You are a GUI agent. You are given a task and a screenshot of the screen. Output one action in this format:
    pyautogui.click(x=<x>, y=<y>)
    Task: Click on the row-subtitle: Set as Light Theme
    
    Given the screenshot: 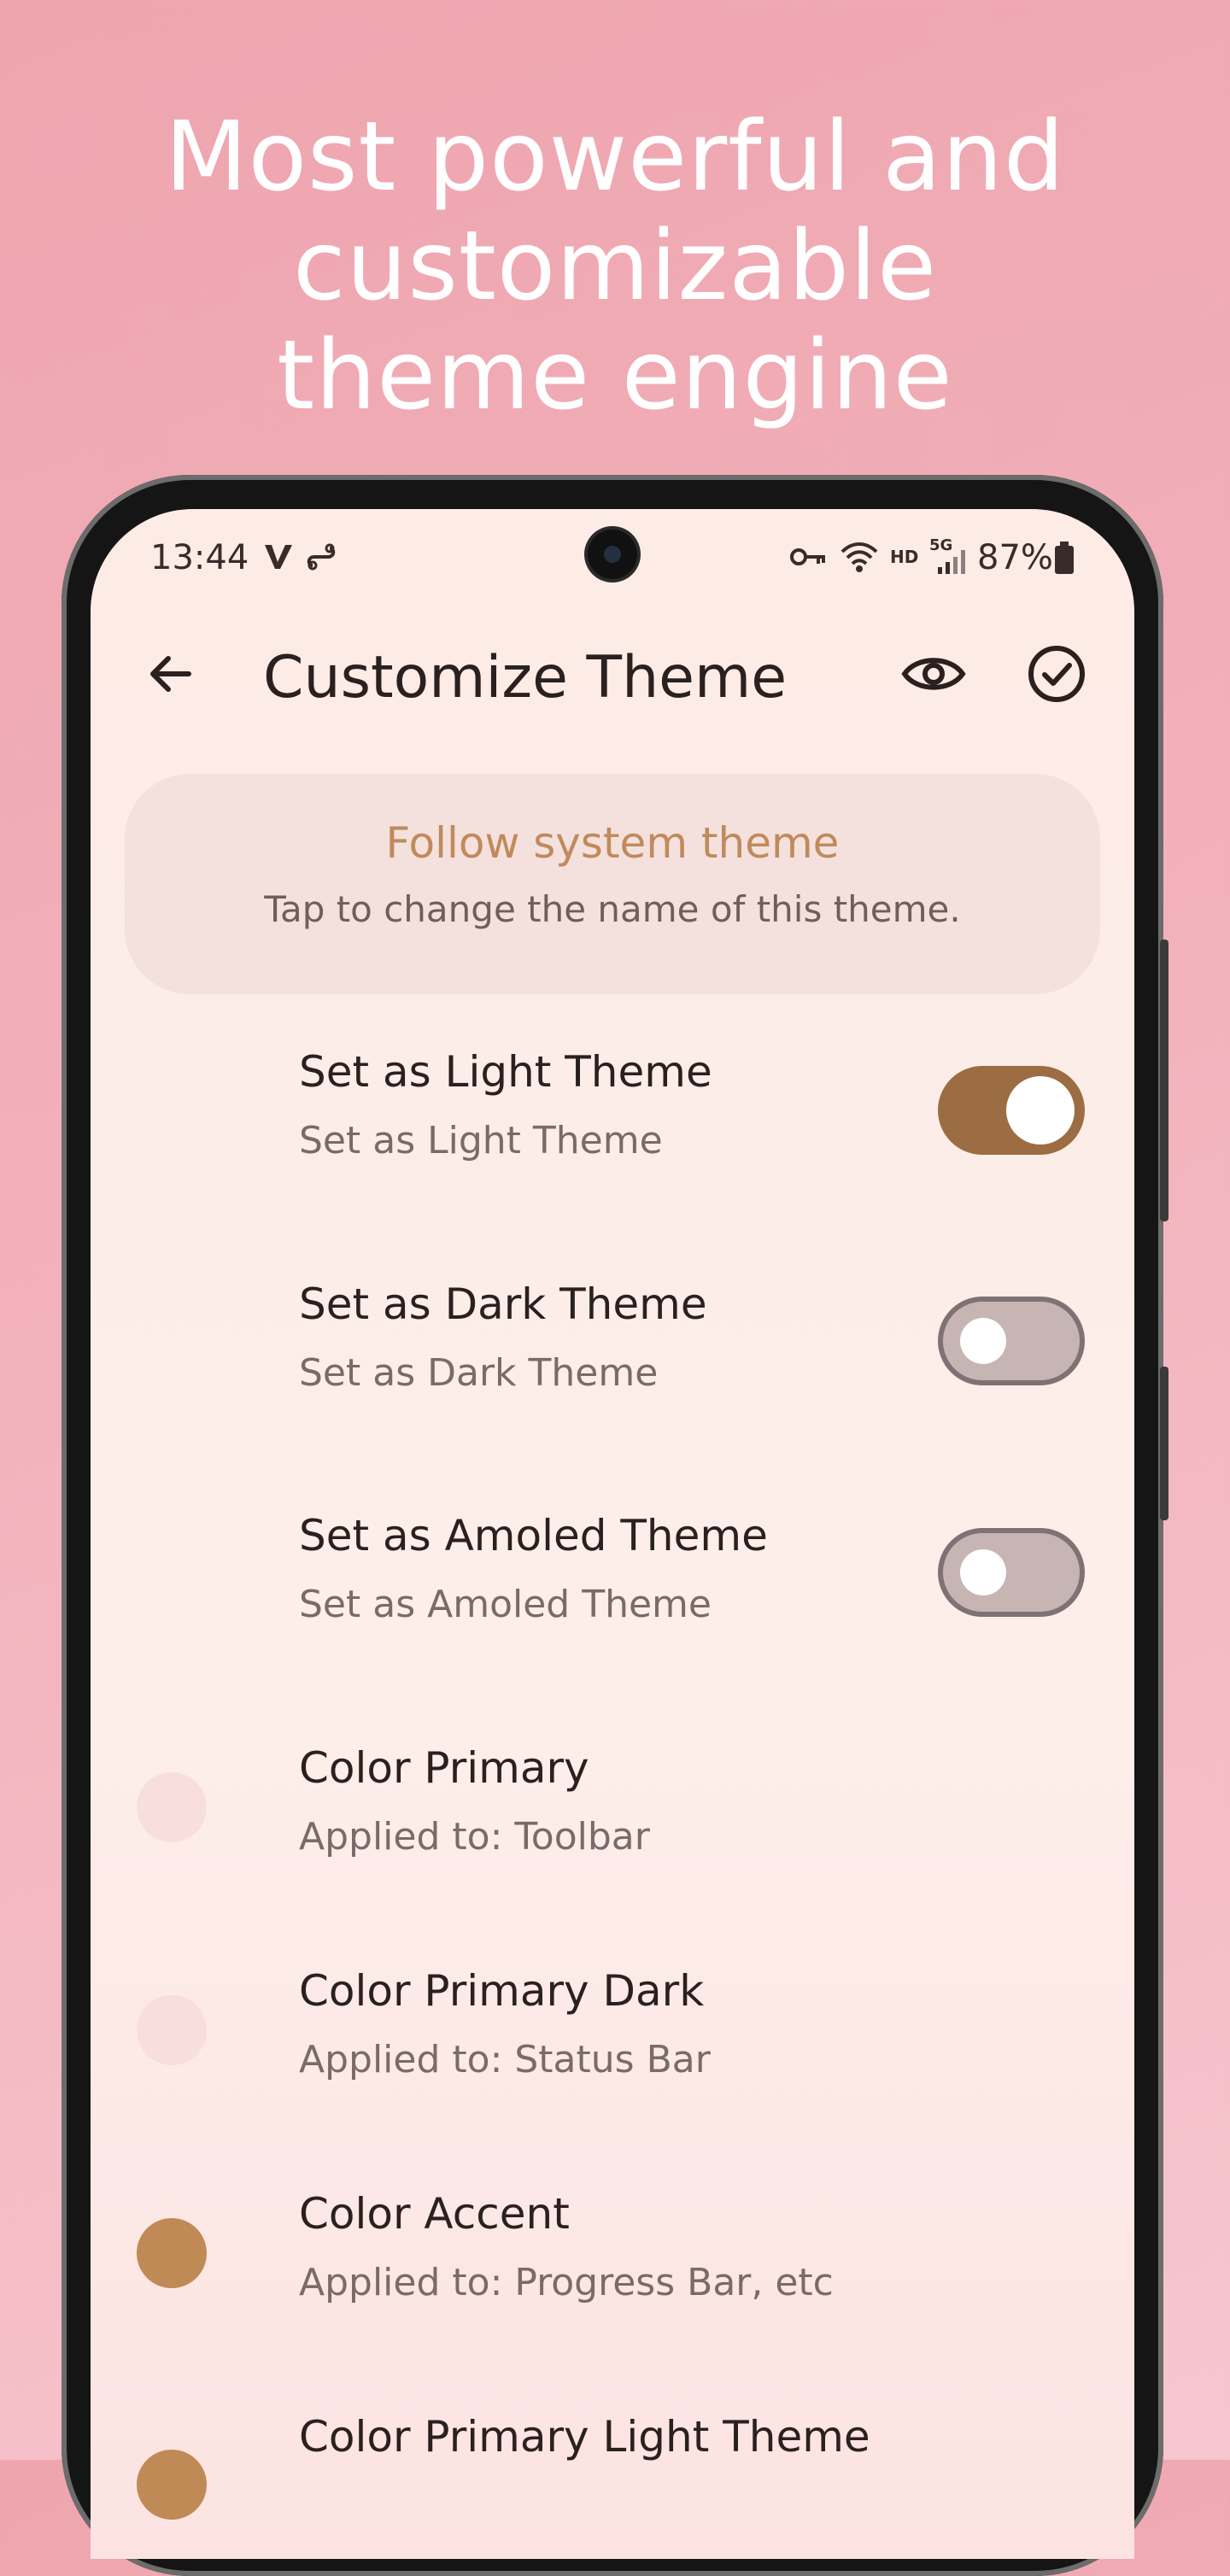 What is the action you would take?
    pyautogui.click(x=481, y=1140)
    